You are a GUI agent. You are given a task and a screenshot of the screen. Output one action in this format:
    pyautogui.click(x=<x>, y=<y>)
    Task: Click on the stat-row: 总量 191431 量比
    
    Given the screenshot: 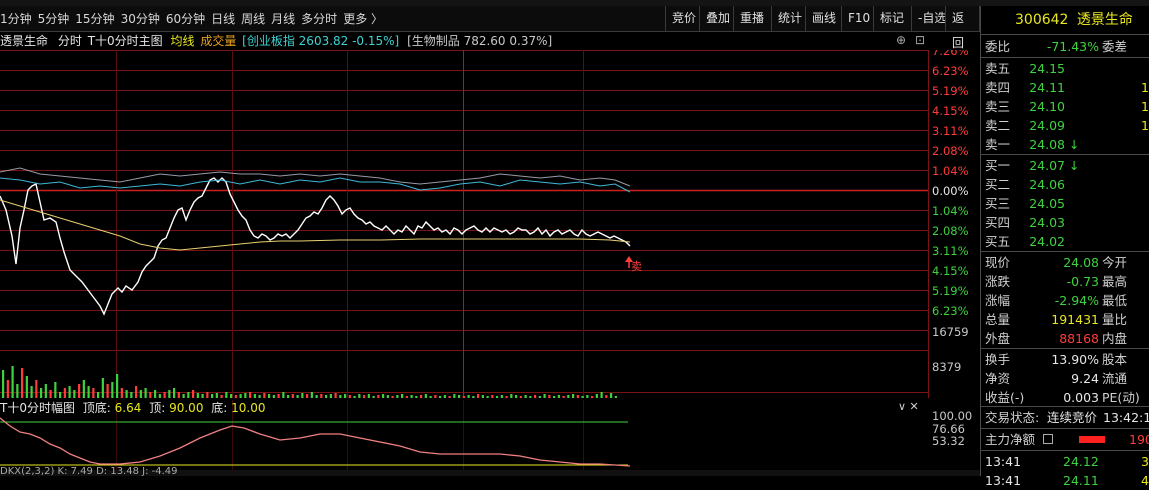 What is the action you would take?
    pyautogui.click(x=1067, y=319)
    